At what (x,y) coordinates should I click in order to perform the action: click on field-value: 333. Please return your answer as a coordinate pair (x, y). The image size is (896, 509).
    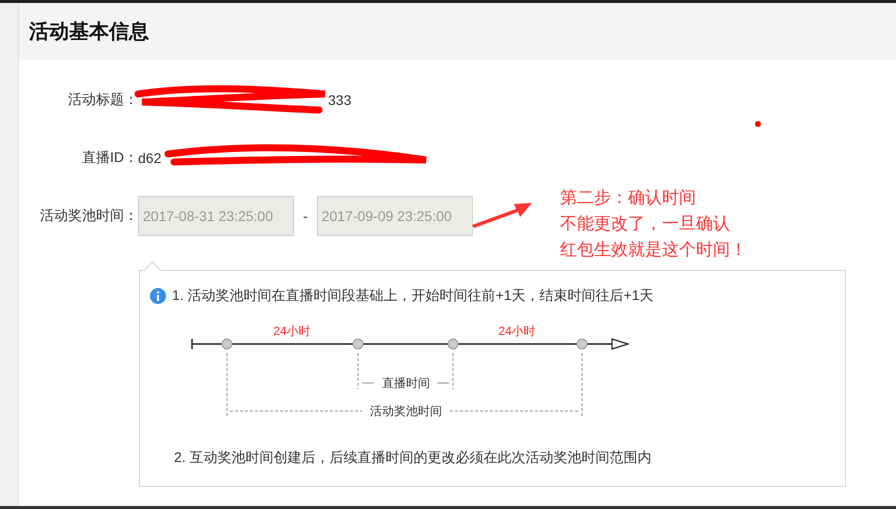
    Looking at the image, I should click on (340, 100).